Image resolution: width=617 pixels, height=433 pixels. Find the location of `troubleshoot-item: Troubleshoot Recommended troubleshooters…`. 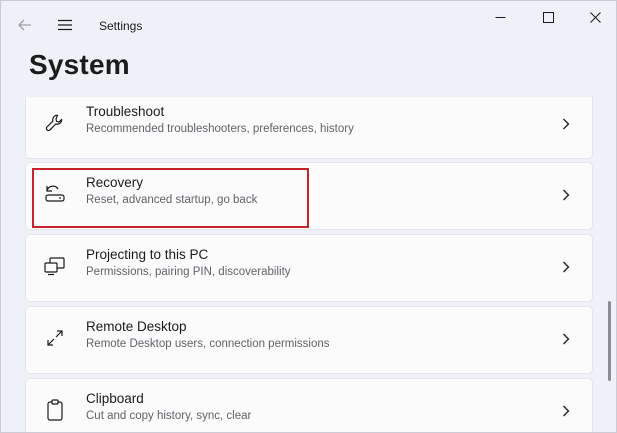

troubleshoot-item: Troubleshoot Recommended troubleshooters… is located at coordinates (309, 128).